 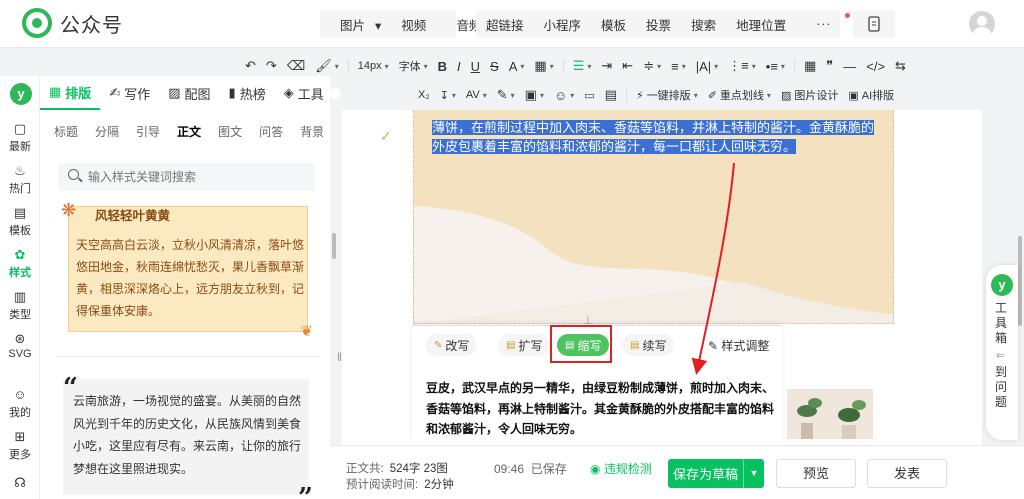 What do you see at coordinates (312, 131) in the screenshot?
I see `subtab-background: 背景` at bounding box center [312, 131].